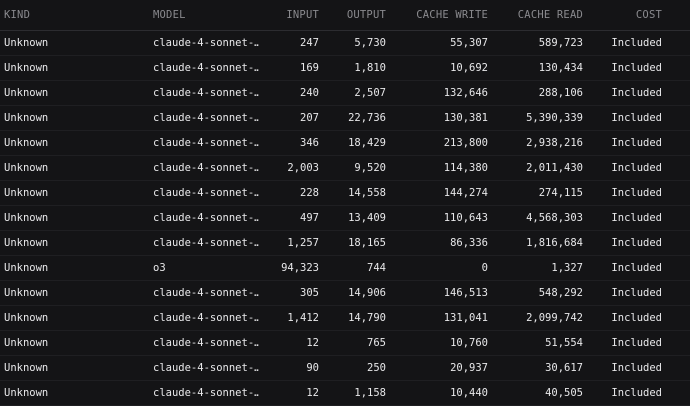 This screenshot has height=406, width=690. I want to click on cell-cache-write: 20,937, so click(437, 368).